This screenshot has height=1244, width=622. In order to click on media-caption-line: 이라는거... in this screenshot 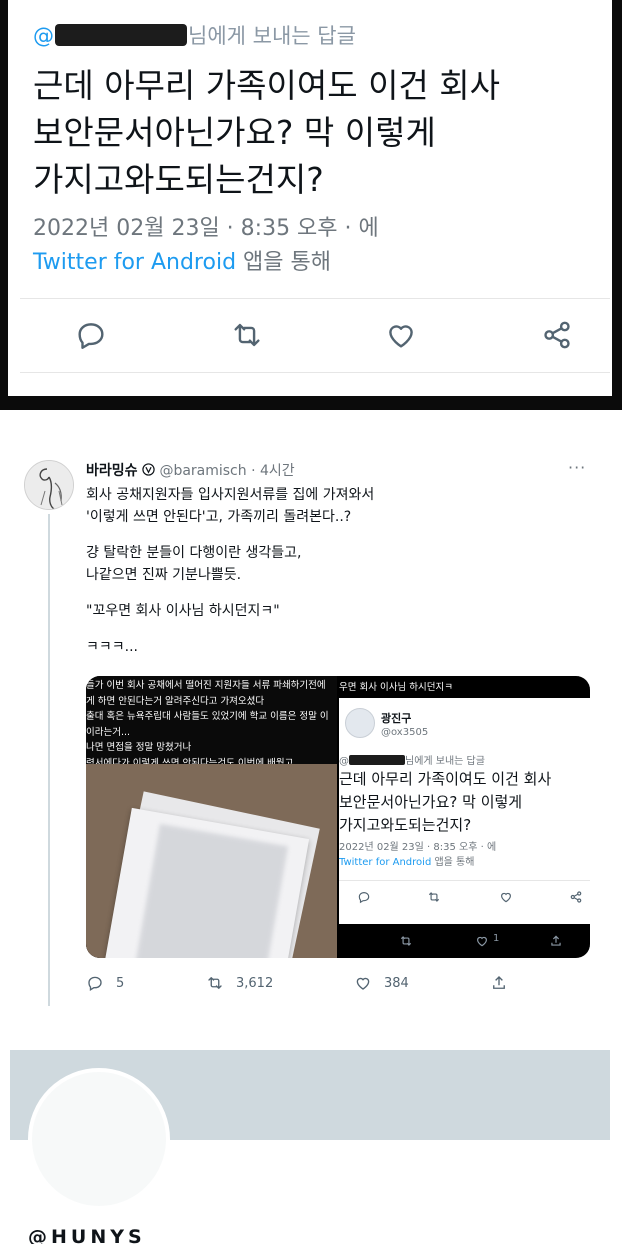, I will do `click(108, 732)`.